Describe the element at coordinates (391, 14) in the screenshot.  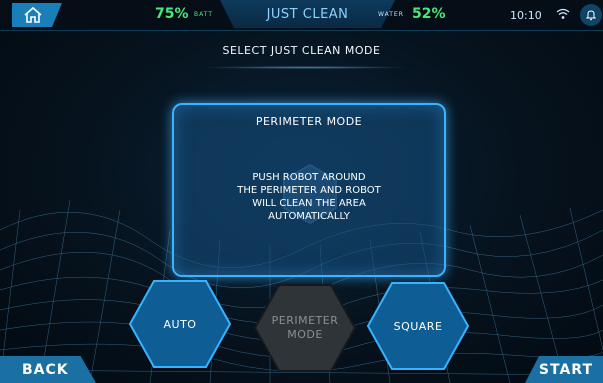
I see `water-label: WATER` at that location.